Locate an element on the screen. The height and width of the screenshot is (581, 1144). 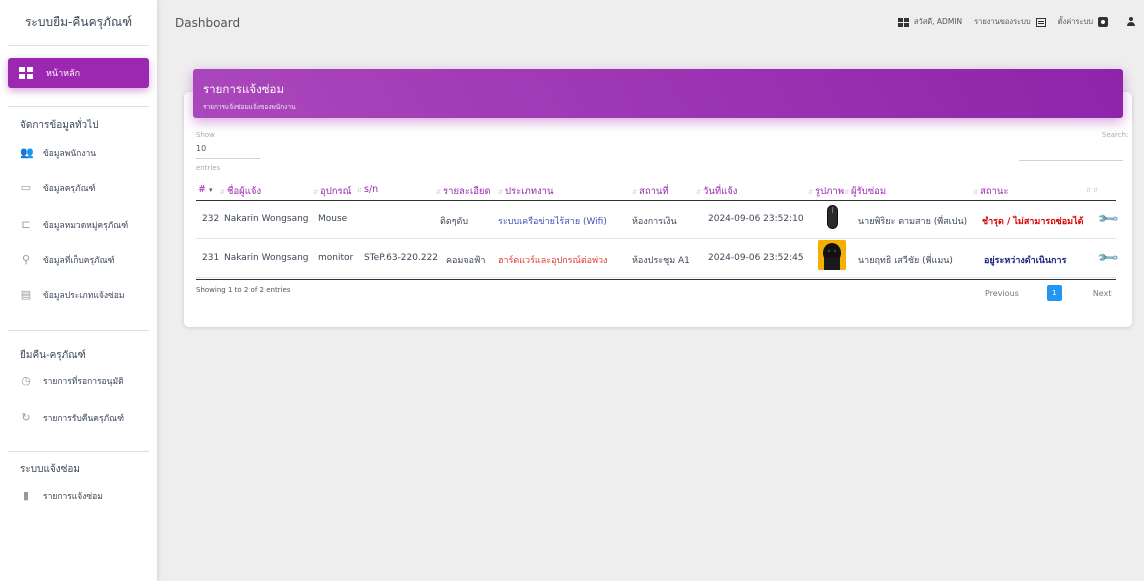
person-photo is located at coordinates (832, 255).